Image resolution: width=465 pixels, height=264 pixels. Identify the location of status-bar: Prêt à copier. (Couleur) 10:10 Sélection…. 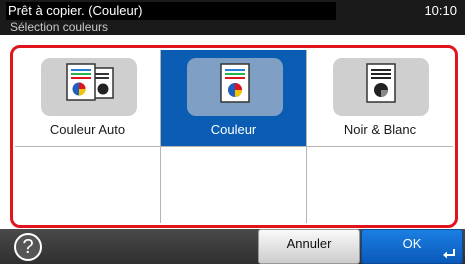
(232, 17).